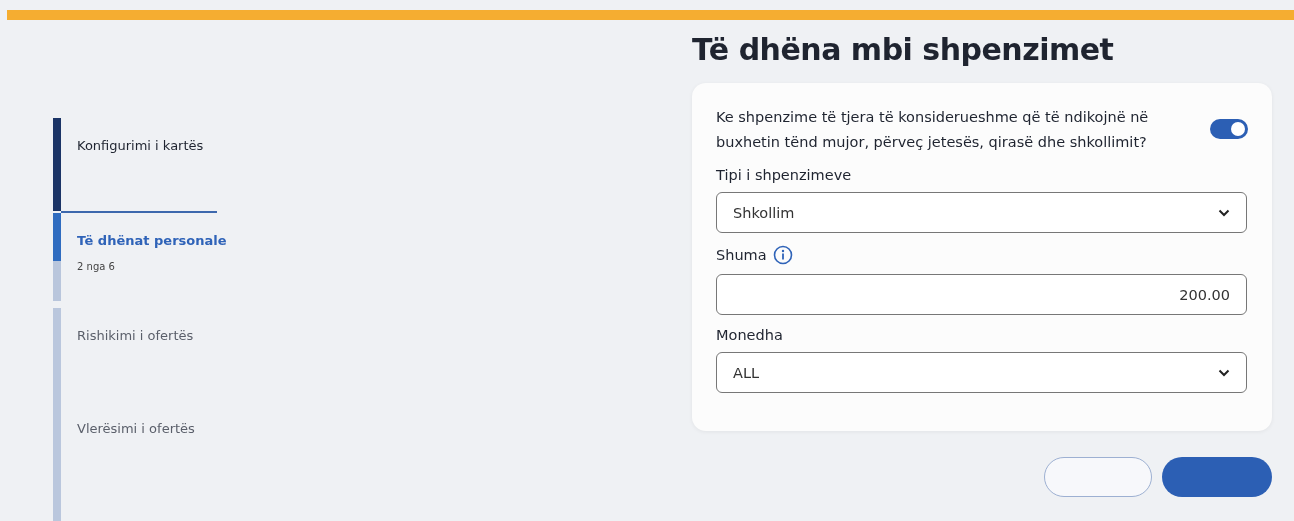  Describe the element at coordinates (136, 428) in the screenshot. I see `step-label: Vlerësimi i ofertës` at that location.